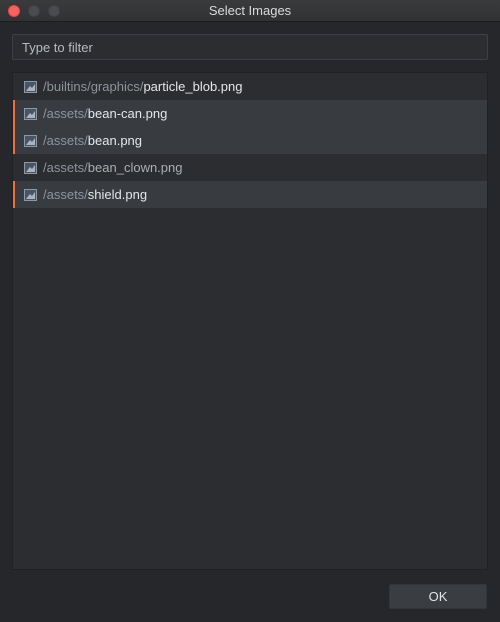 The width and height of the screenshot is (500, 622). What do you see at coordinates (117, 194) in the screenshot?
I see `item-filename: shield.png` at bounding box center [117, 194].